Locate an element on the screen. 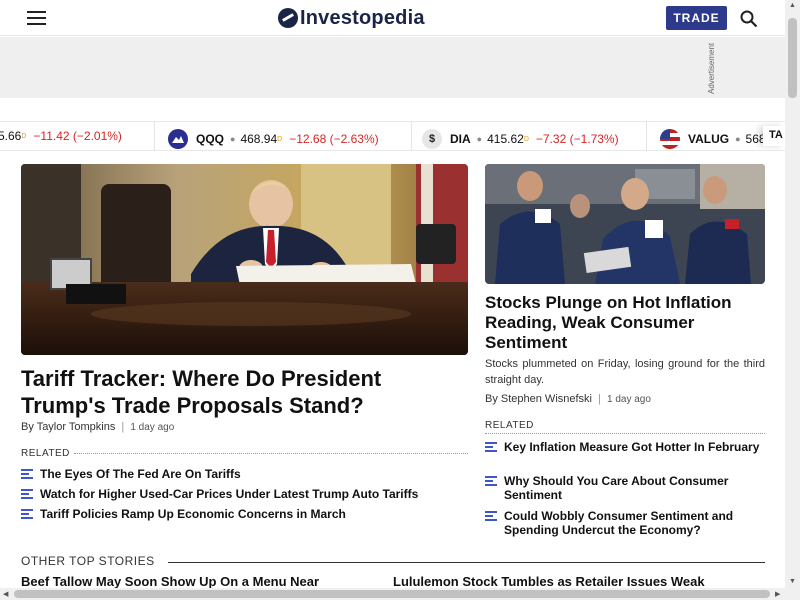  side-story-image is located at coordinates (625, 224).